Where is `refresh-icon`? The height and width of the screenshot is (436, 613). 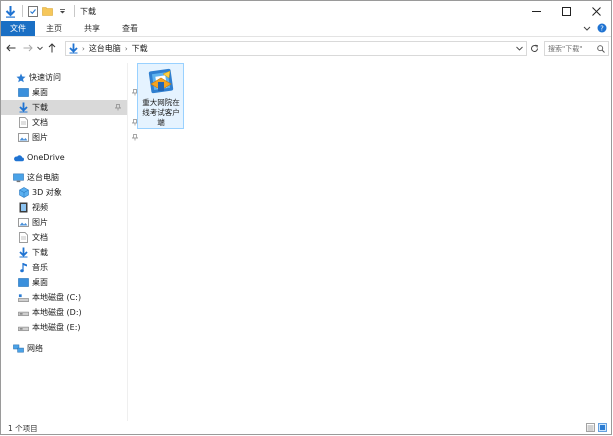 refresh-icon is located at coordinates (535, 48).